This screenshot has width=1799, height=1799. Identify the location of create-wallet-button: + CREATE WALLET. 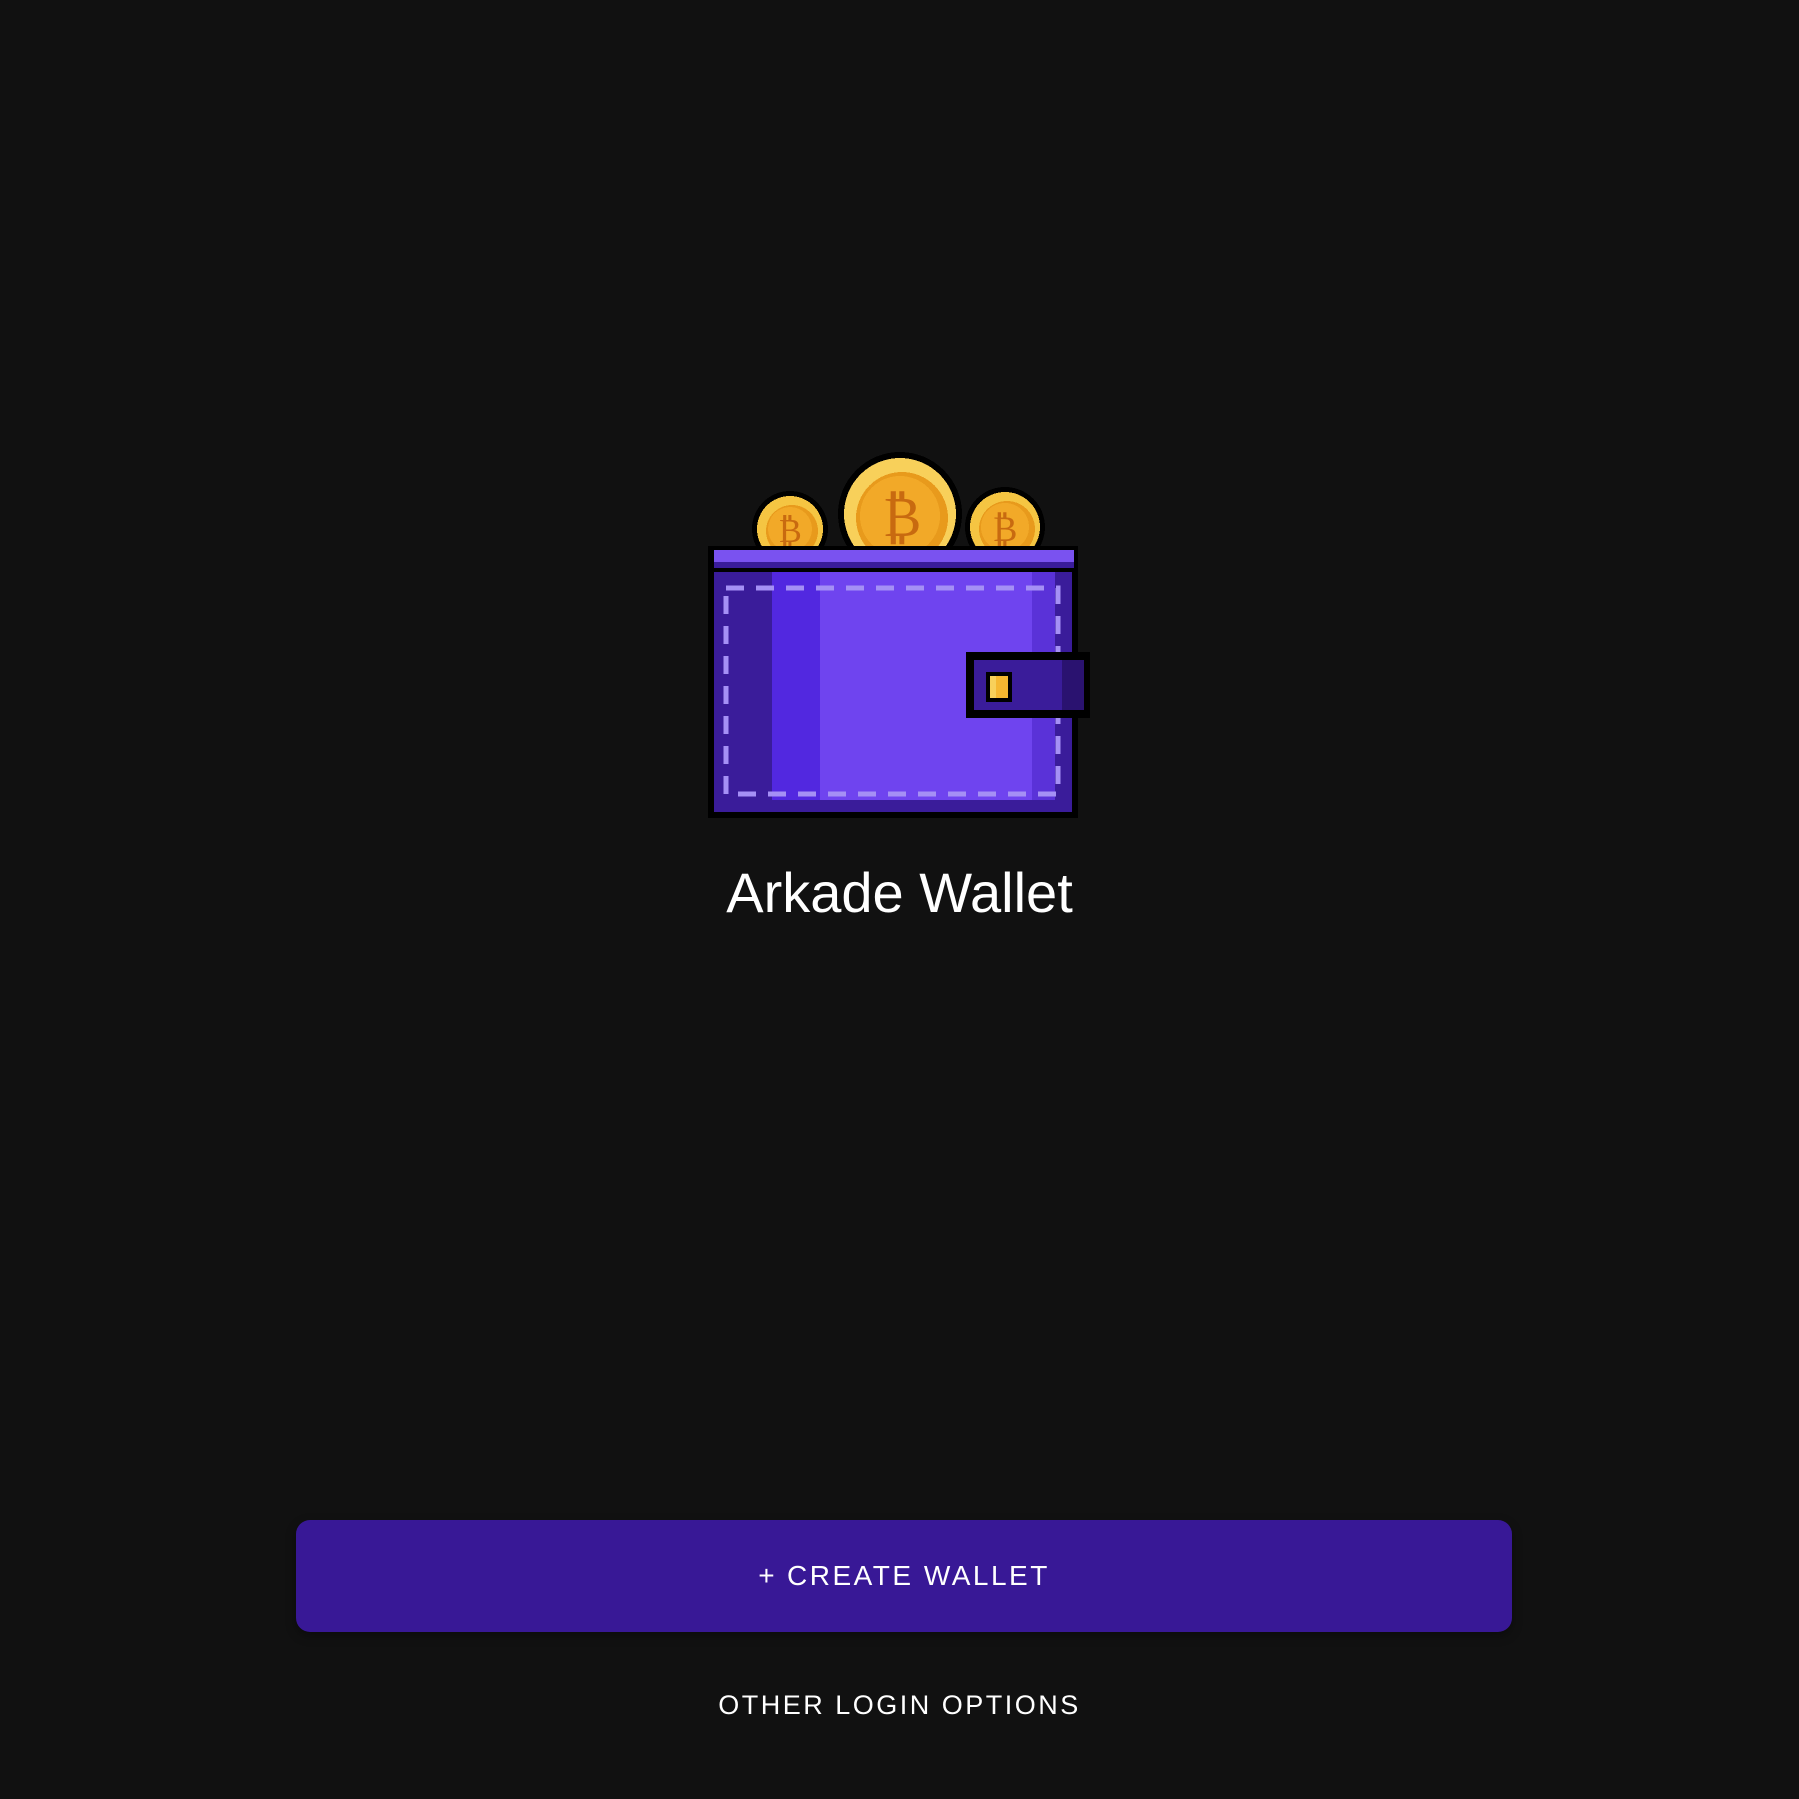
(904, 1576).